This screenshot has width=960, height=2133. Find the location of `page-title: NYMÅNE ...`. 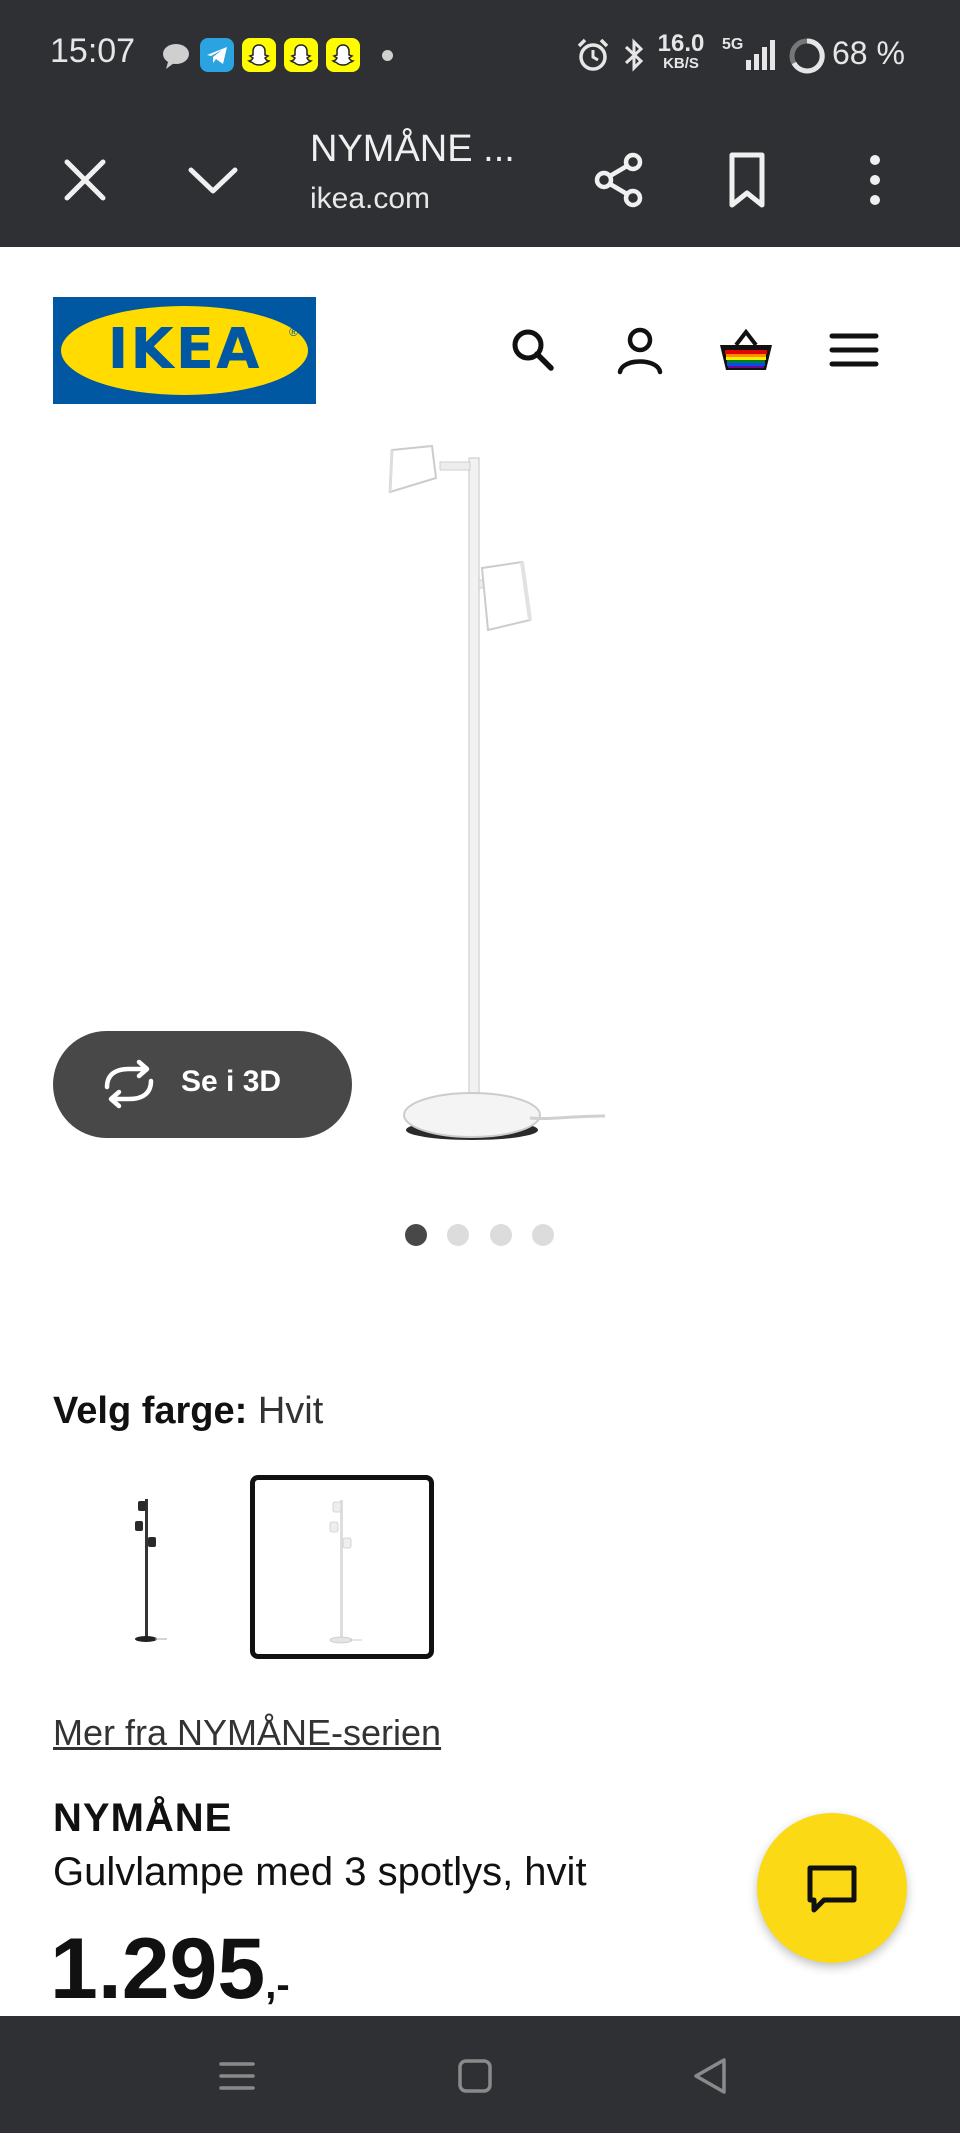

page-title: NYMÅNE ... is located at coordinates (412, 149).